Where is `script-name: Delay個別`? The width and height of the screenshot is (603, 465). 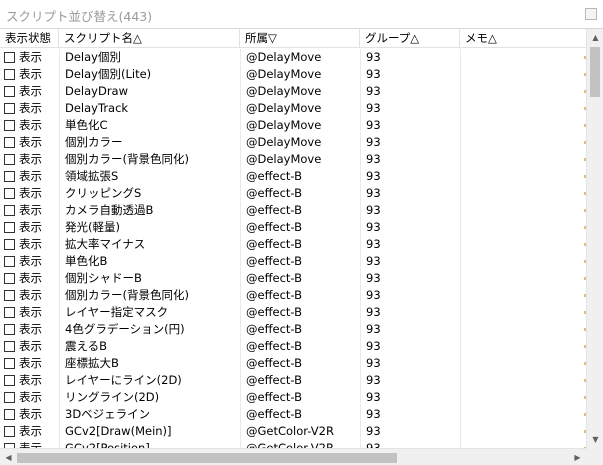
script-name: Delay個別 is located at coordinates (93, 57).